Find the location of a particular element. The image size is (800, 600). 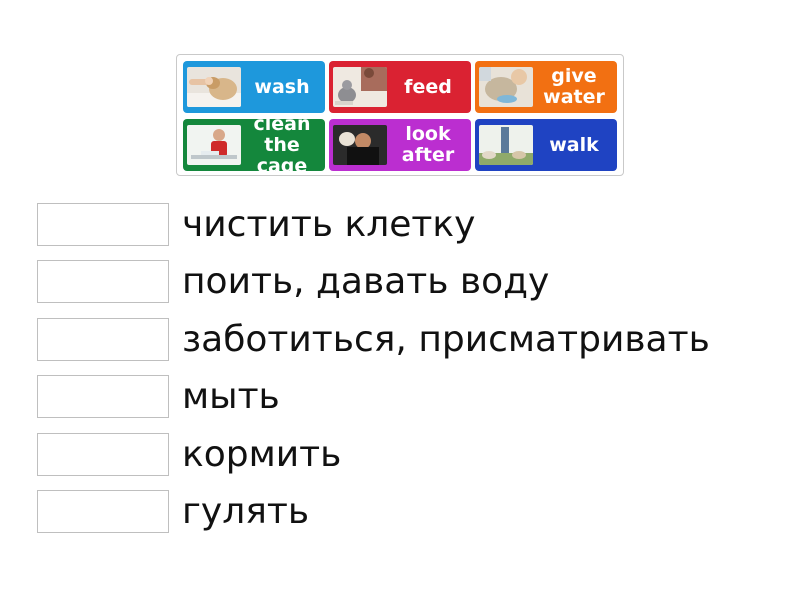

match-row: заботиться, присматривать is located at coordinates (407, 340).